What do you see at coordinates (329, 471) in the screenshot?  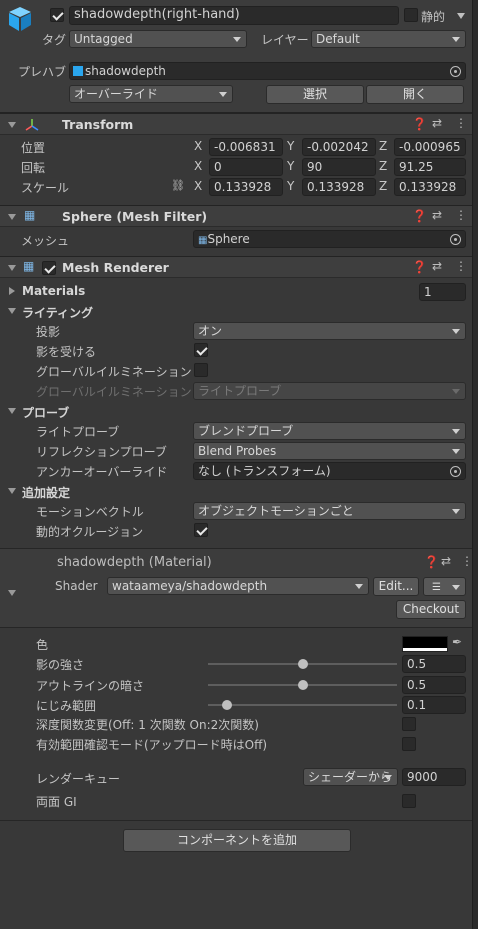 I see `anchor-override-field: なし (トランスフォーム)` at bounding box center [329, 471].